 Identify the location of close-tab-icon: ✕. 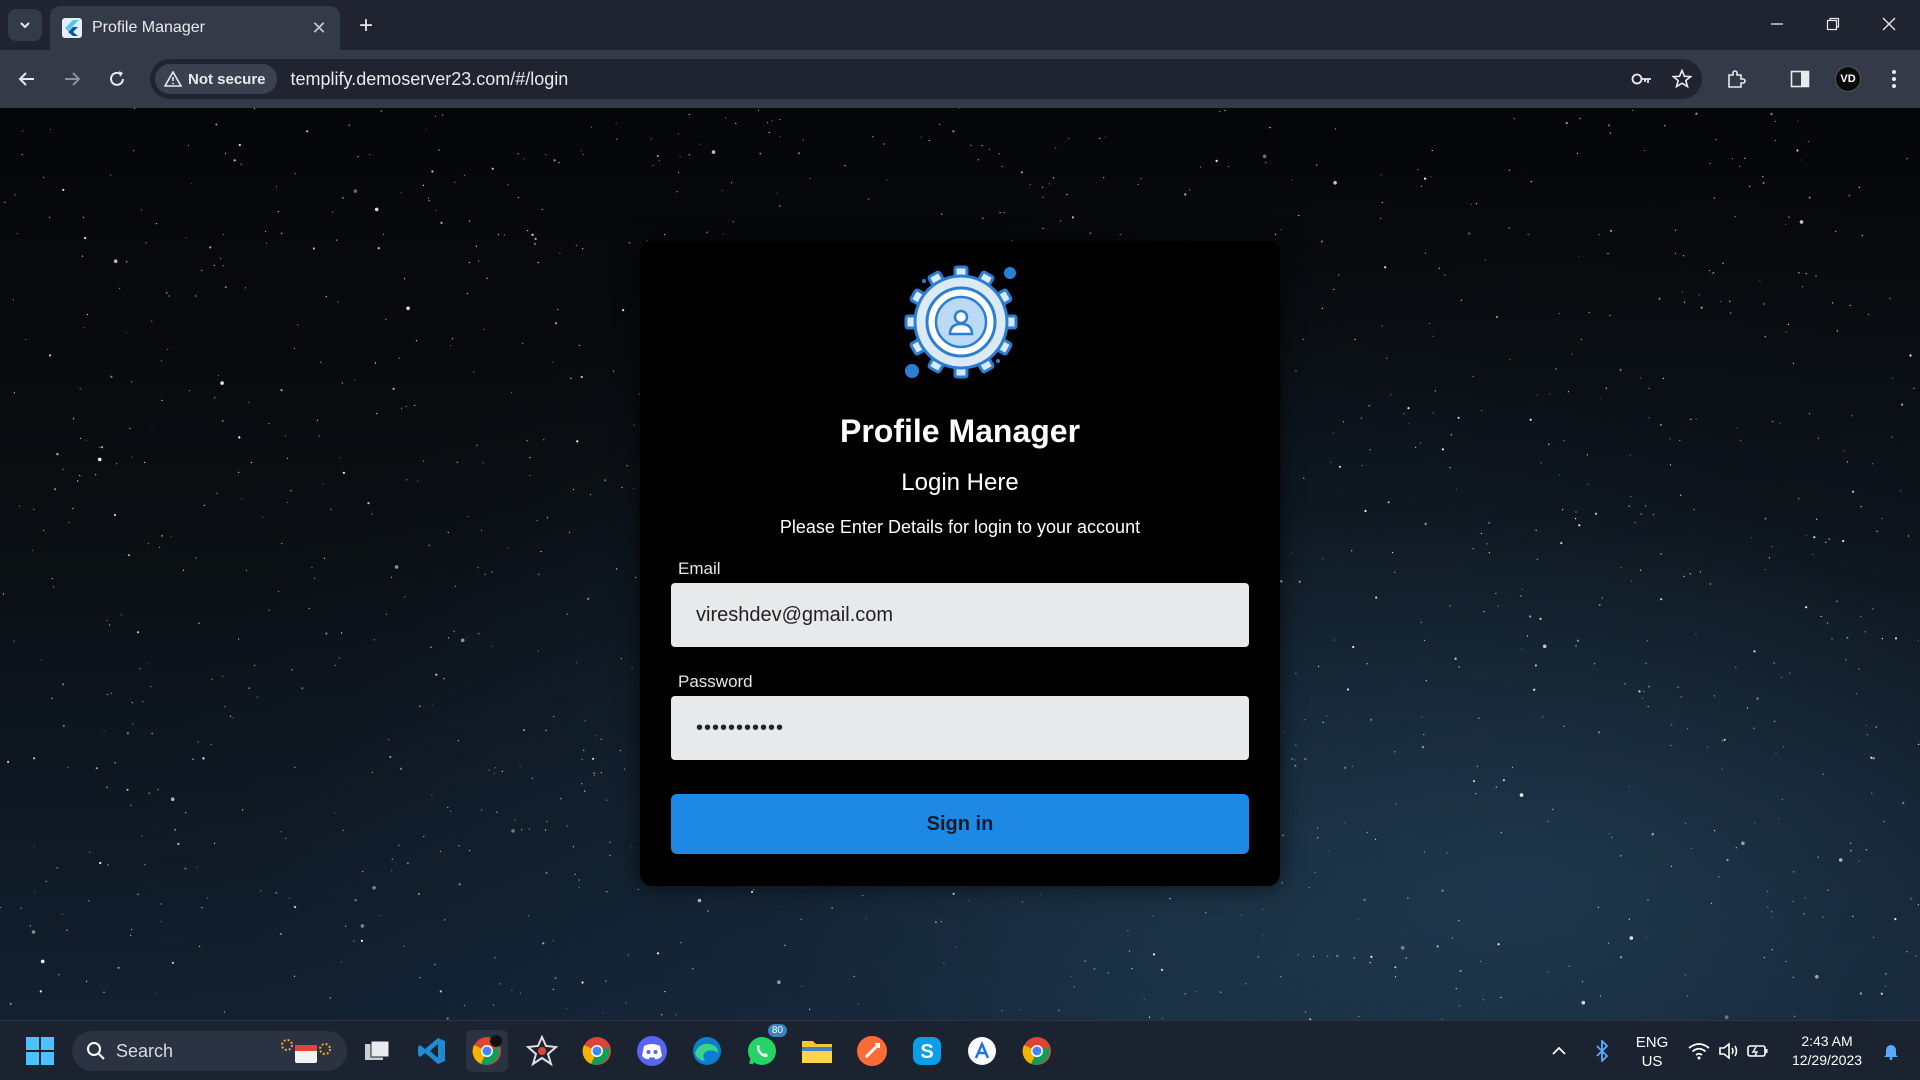
(319, 28).